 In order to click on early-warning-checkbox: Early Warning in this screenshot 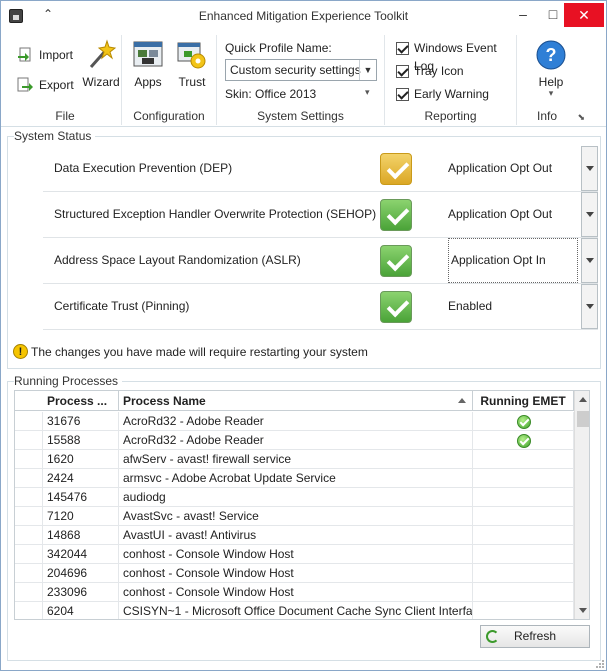, I will do `click(442, 94)`.